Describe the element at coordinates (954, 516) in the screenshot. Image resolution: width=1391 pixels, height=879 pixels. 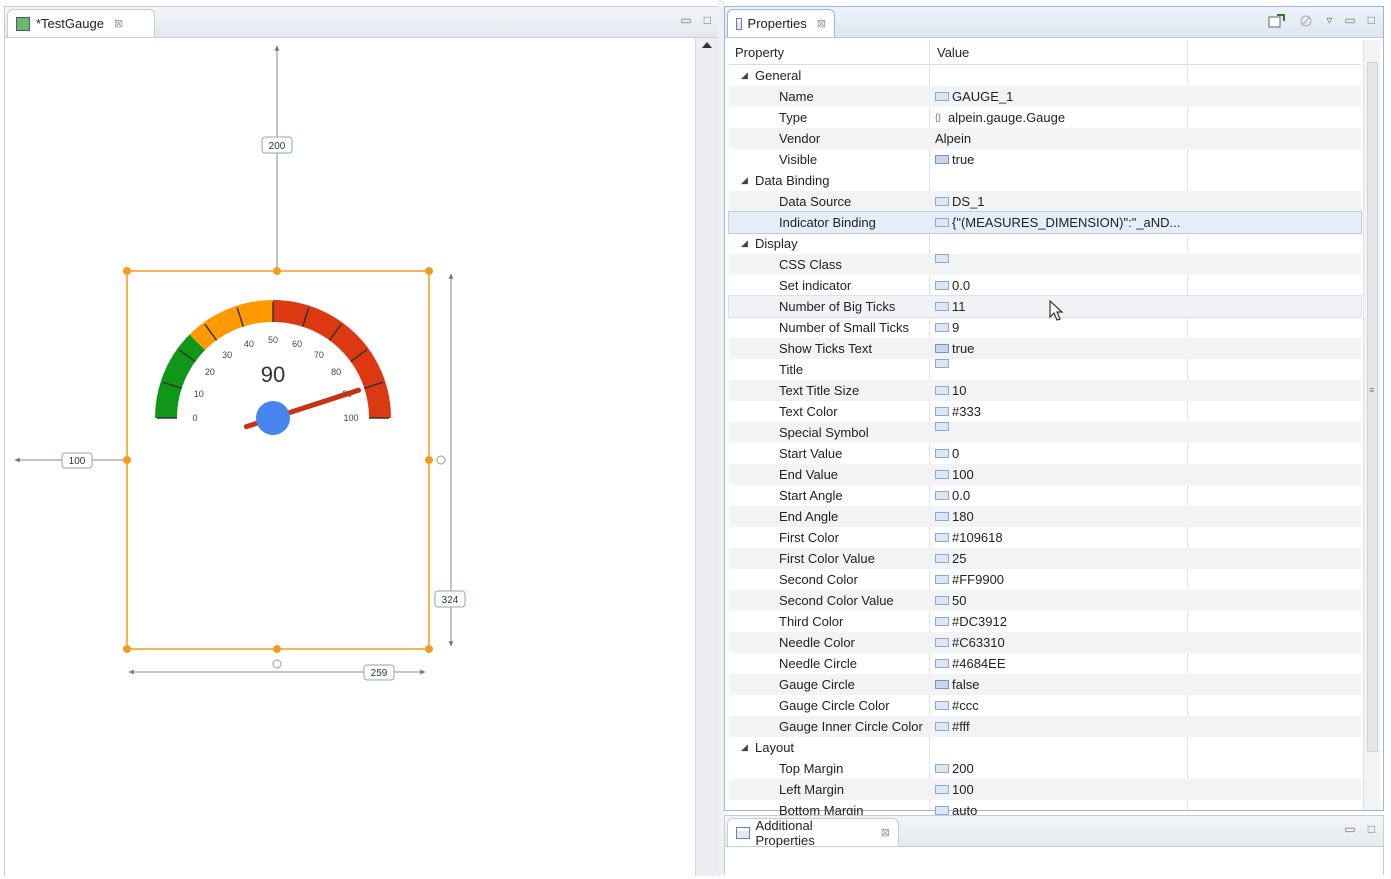
I see `property-value: 180` at that location.